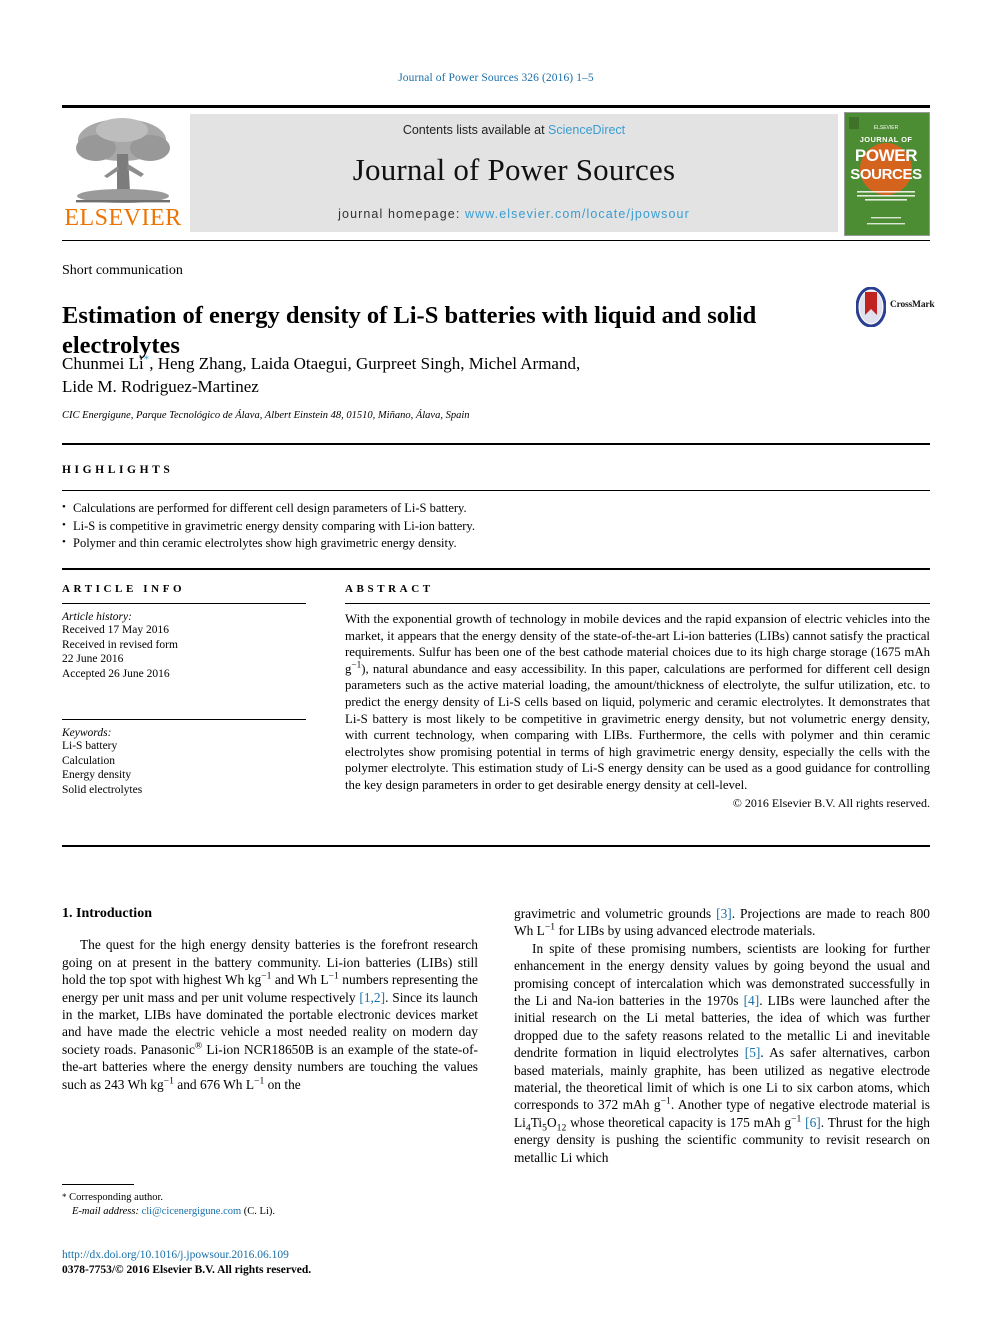  Describe the element at coordinates (123, 160) in the screenshot. I see `elsevier-tree-icon` at that location.